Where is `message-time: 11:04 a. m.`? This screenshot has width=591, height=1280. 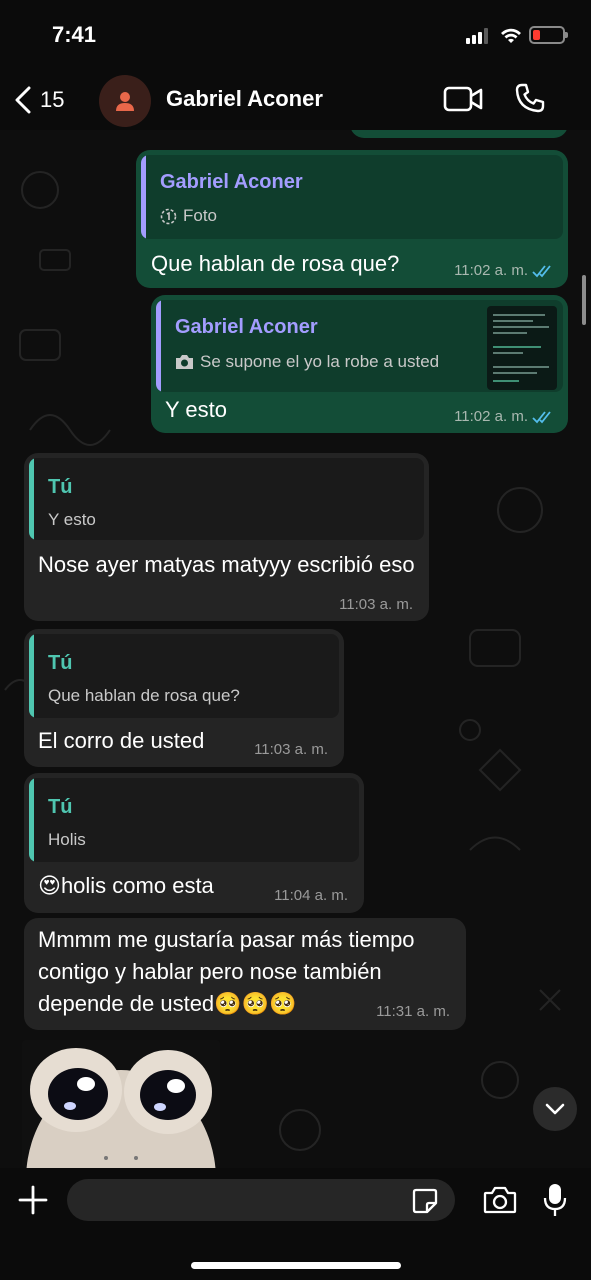 message-time: 11:04 a. m. is located at coordinates (311, 895).